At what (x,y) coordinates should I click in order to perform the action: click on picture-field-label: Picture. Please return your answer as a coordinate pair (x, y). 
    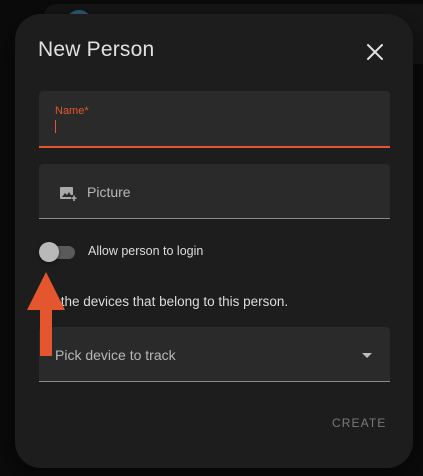
    Looking at the image, I should click on (109, 192).